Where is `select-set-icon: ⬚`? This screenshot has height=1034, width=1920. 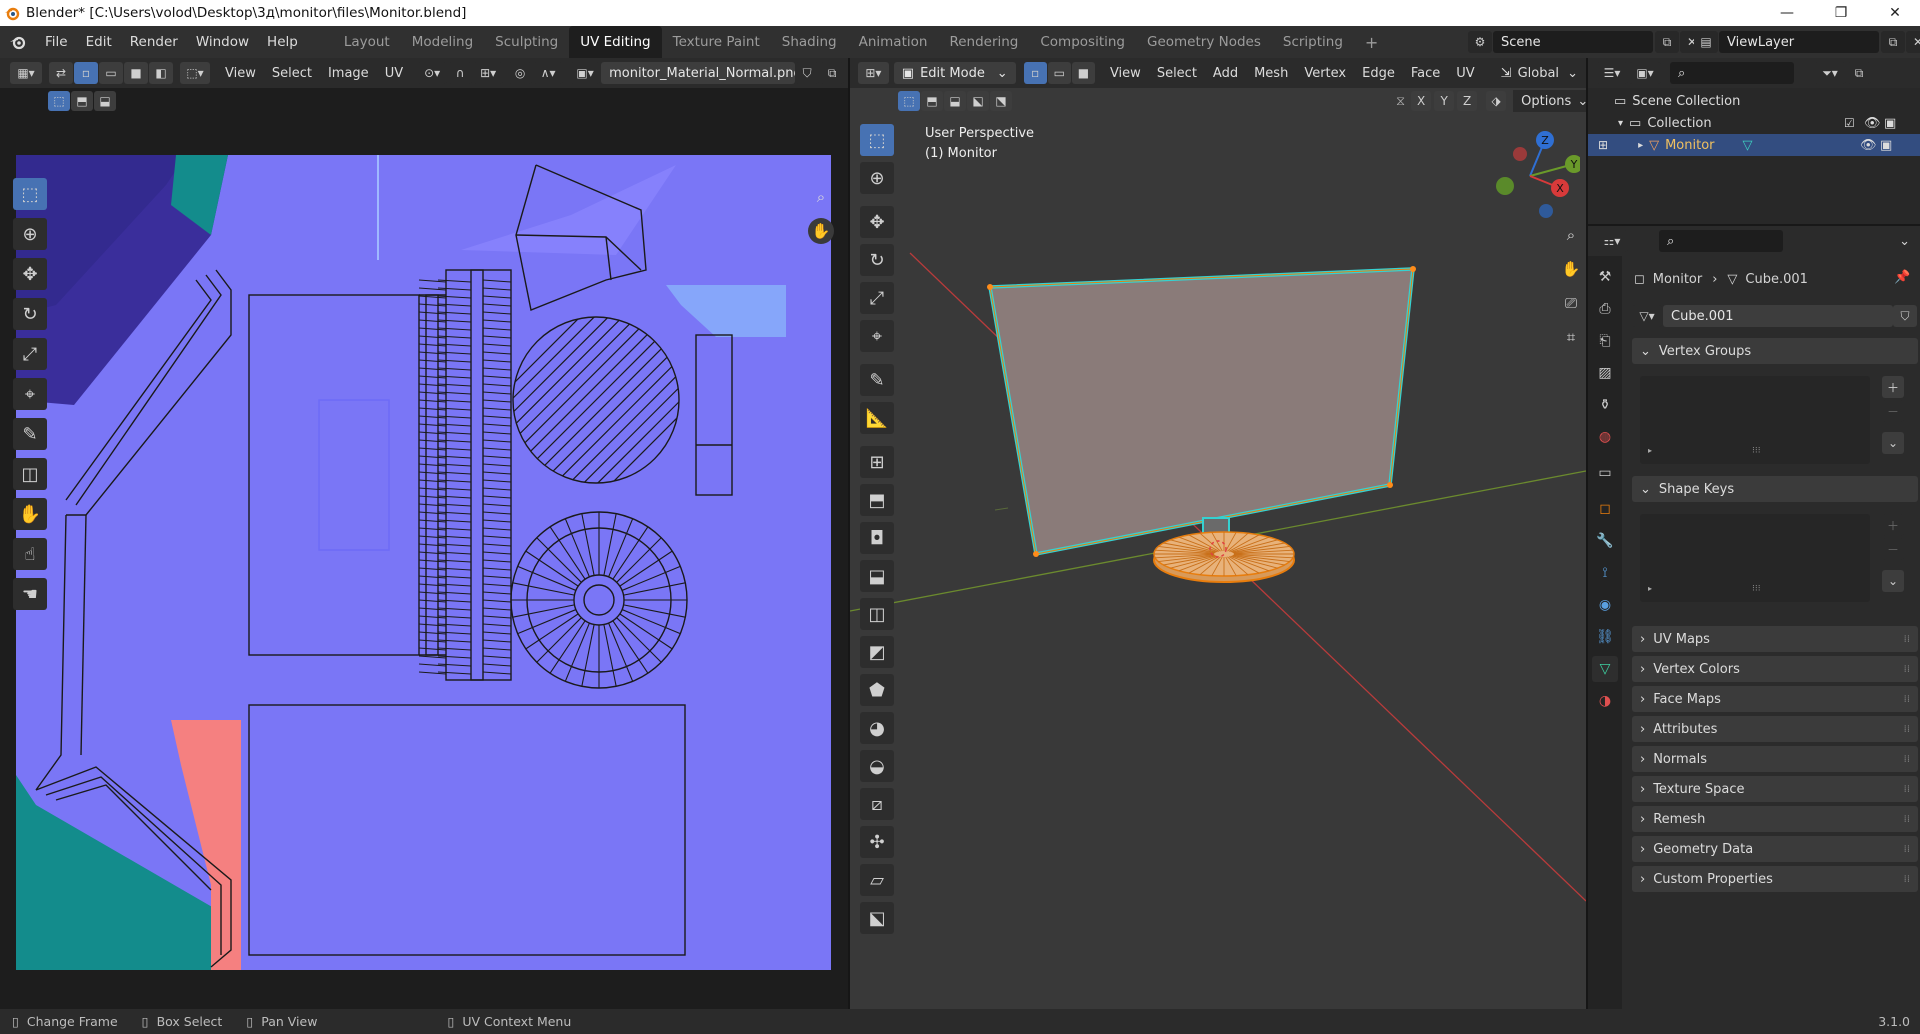 select-set-icon: ⬚ is located at coordinates (59, 101).